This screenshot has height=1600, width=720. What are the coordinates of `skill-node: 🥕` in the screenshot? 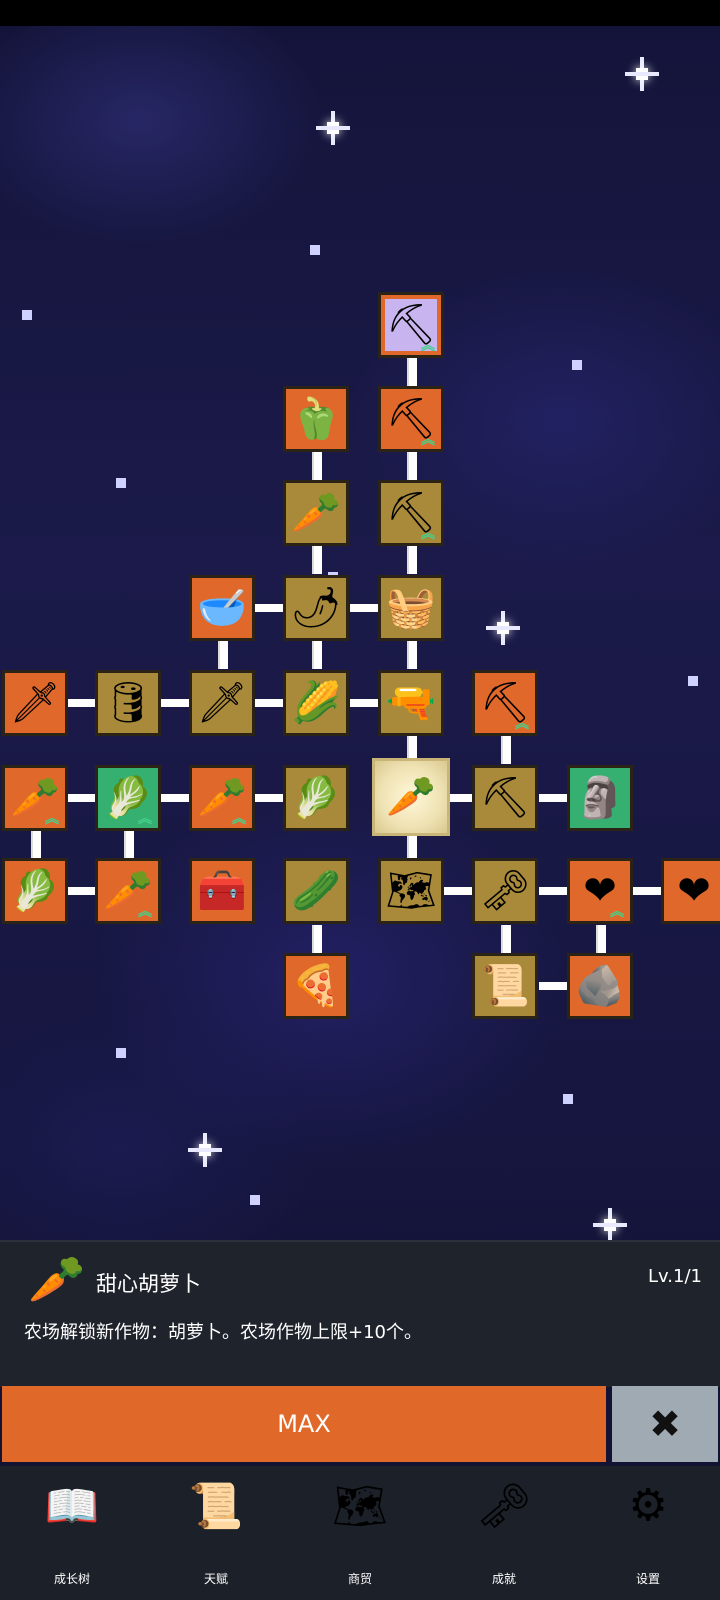 It's located at (316, 513).